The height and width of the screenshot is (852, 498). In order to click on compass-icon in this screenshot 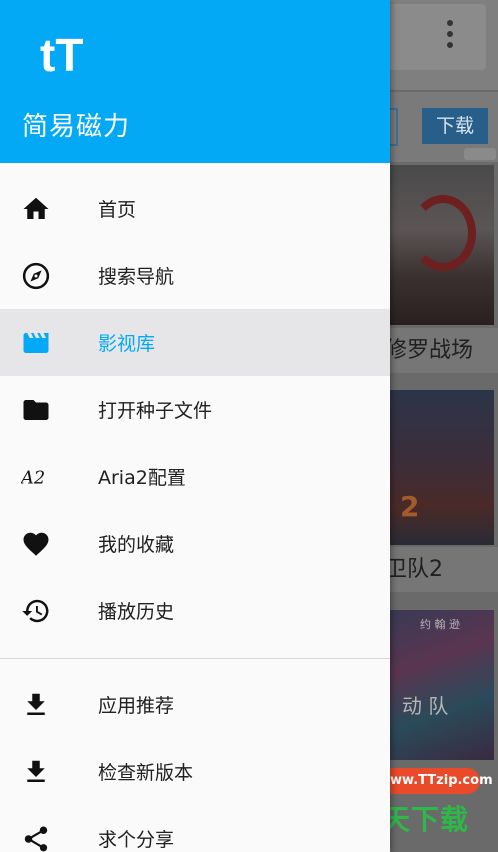, I will do `click(36, 276)`.